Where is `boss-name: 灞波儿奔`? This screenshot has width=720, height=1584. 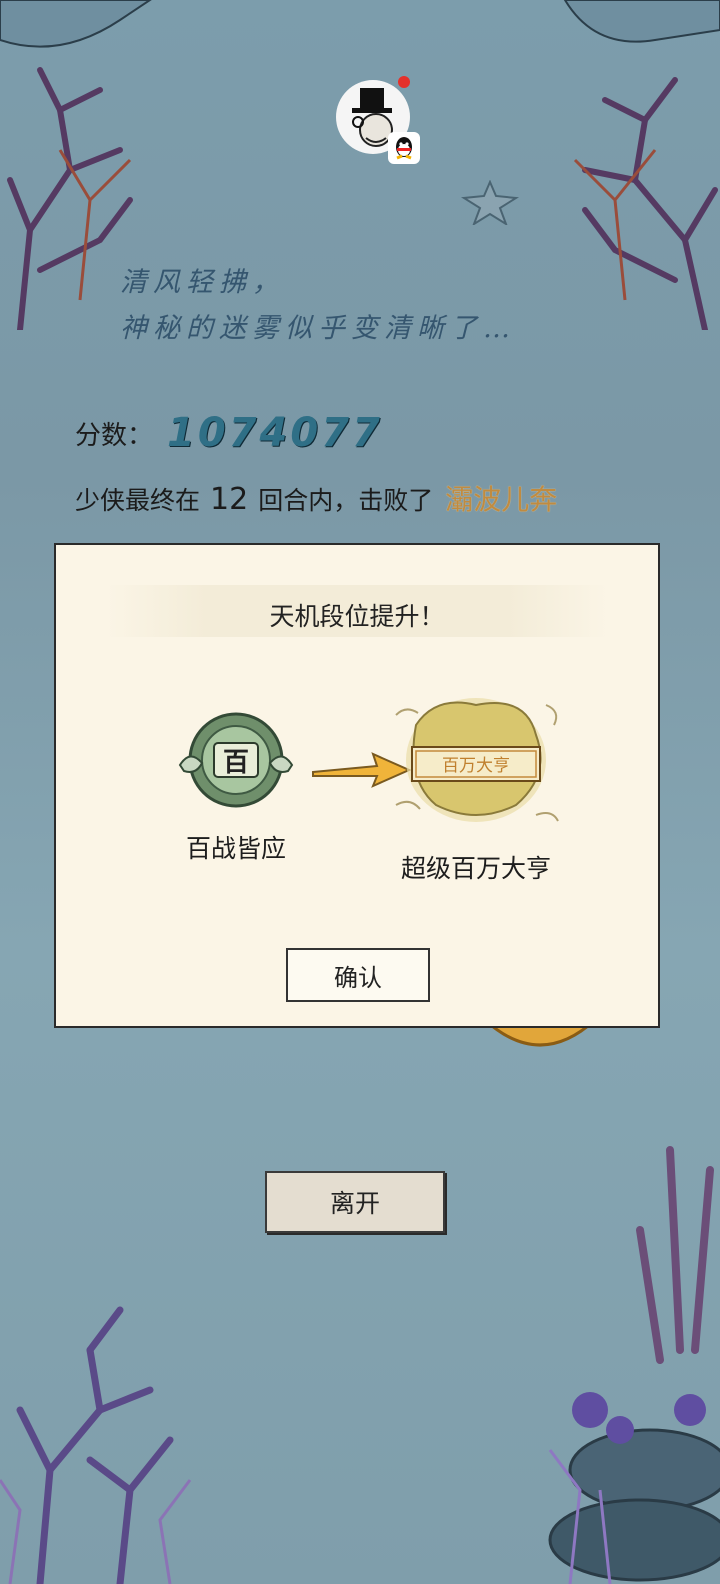 boss-name: 灞波儿奔 is located at coordinates (501, 499).